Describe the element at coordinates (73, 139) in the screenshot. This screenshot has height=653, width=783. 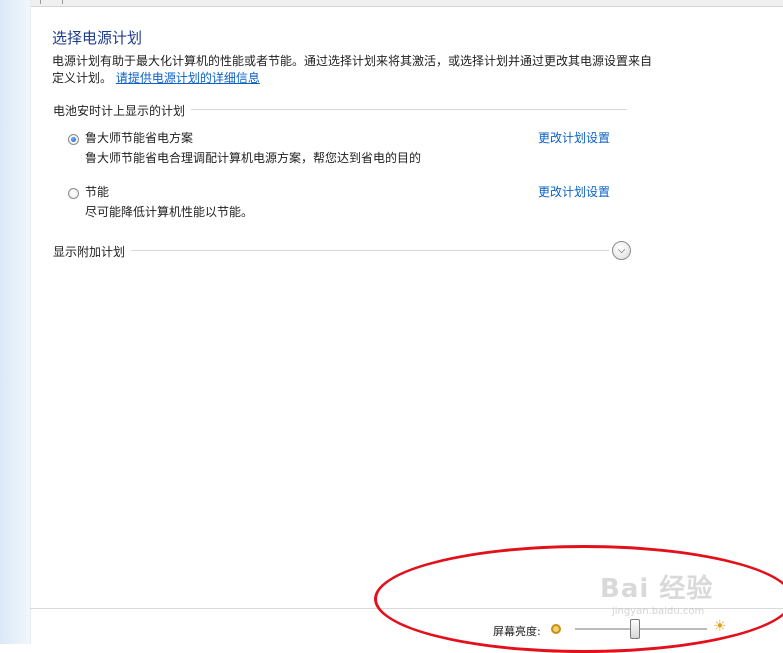
I see `plan-radio-ludashi` at that location.